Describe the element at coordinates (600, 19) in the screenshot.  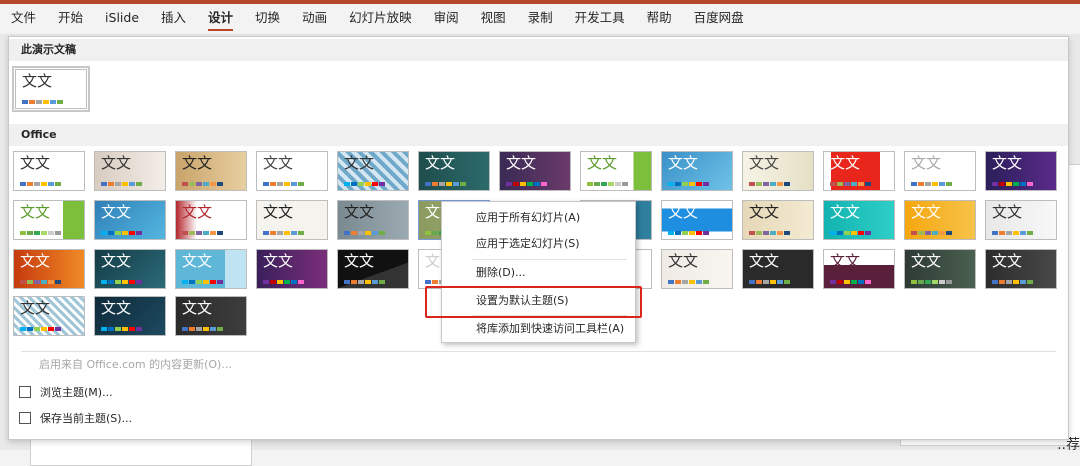
I see `tab-developer: 开发工具` at that location.